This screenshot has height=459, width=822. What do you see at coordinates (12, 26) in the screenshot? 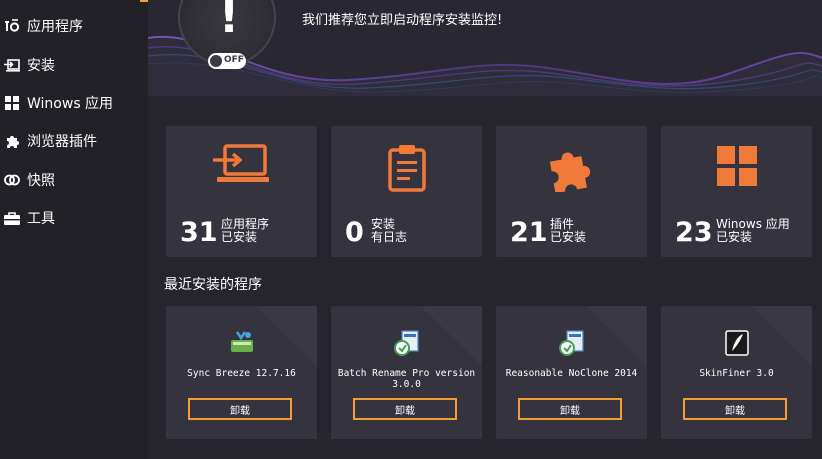
I see `apps-icon` at bounding box center [12, 26].